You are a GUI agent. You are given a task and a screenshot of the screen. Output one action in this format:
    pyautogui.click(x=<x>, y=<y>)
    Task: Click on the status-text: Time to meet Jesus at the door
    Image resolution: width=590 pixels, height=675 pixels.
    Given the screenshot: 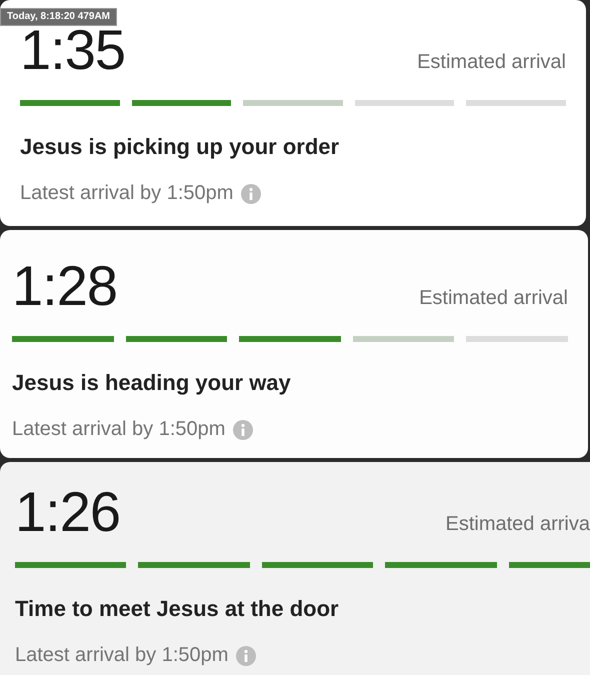 What is the action you would take?
    pyautogui.click(x=177, y=609)
    